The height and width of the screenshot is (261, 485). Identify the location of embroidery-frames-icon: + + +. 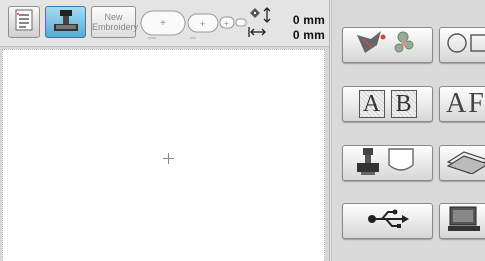
(196, 25).